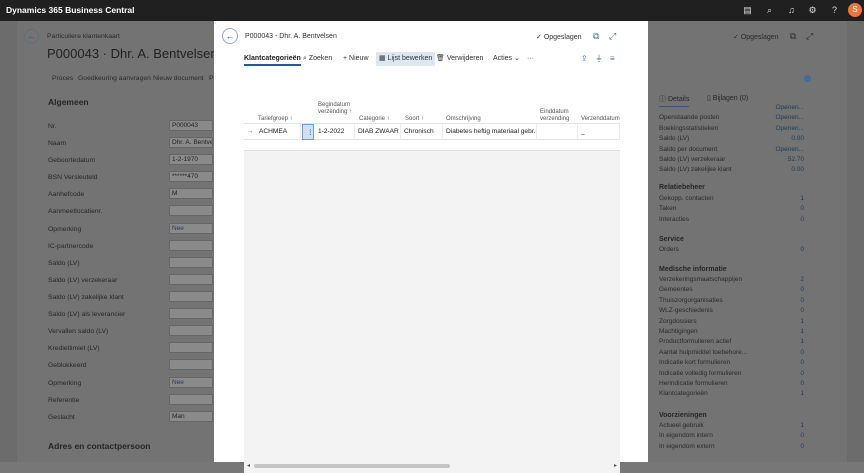  Describe the element at coordinates (308, 132) in the screenshot. I see `row-menu-icon: ⋮` at that location.